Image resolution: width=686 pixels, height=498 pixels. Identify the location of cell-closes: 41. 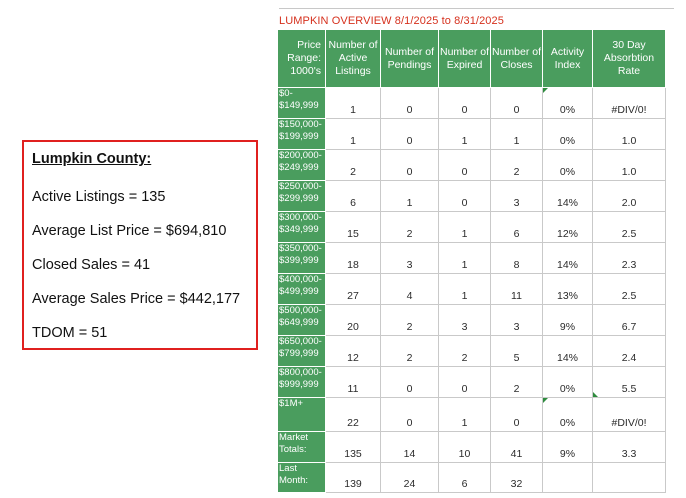
(516, 447).